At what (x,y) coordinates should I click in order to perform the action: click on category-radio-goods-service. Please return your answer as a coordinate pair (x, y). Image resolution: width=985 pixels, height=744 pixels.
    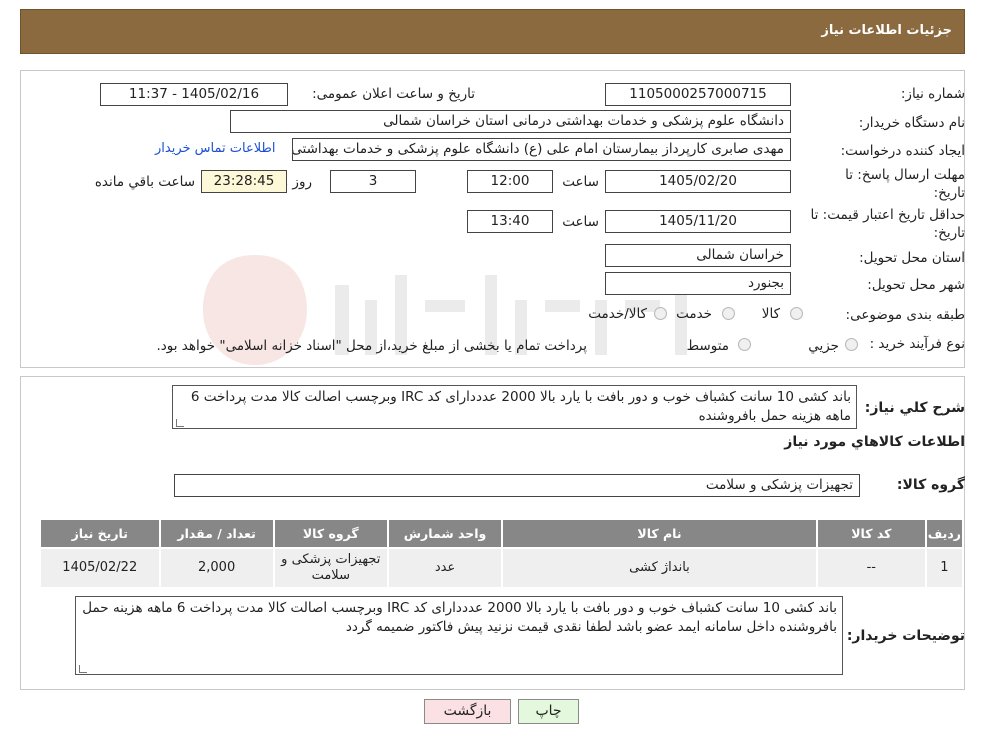
    Looking at the image, I should click on (660, 313).